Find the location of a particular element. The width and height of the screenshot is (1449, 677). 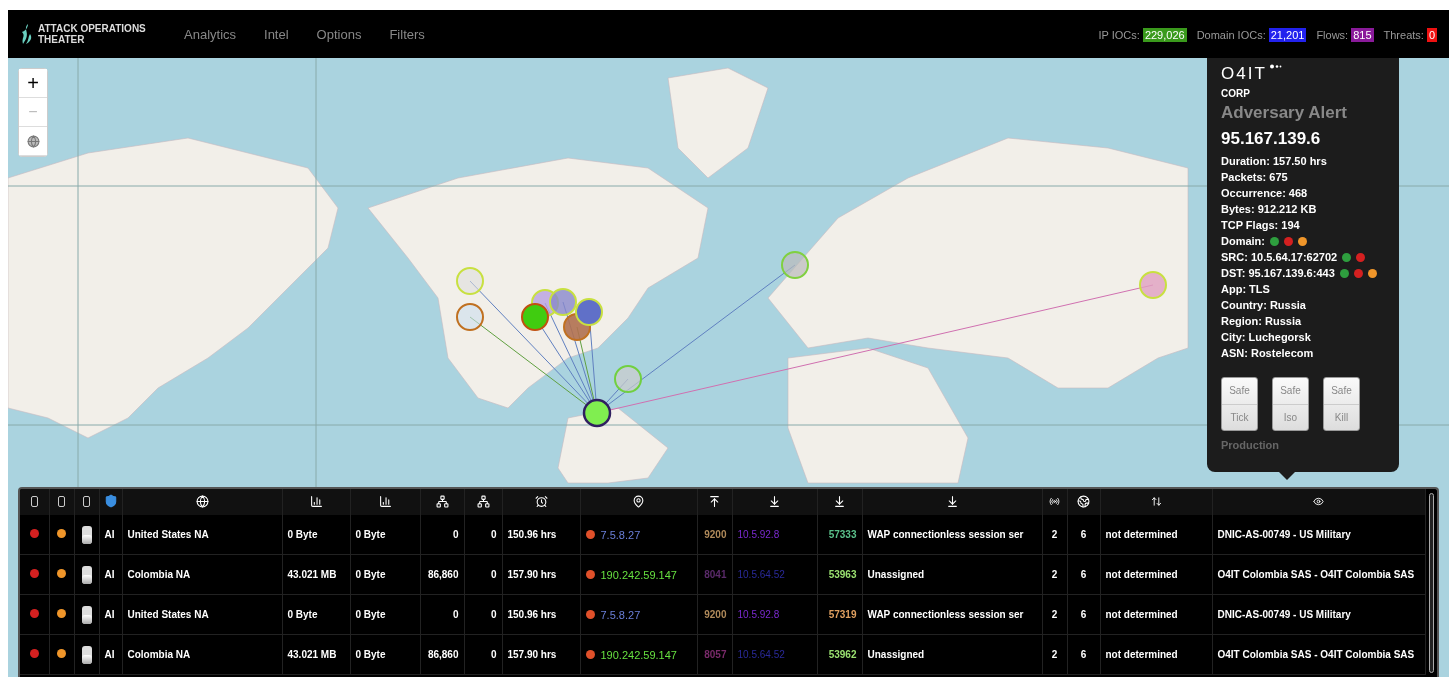

alert-field: Country: Russia is located at coordinates (1263, 305).